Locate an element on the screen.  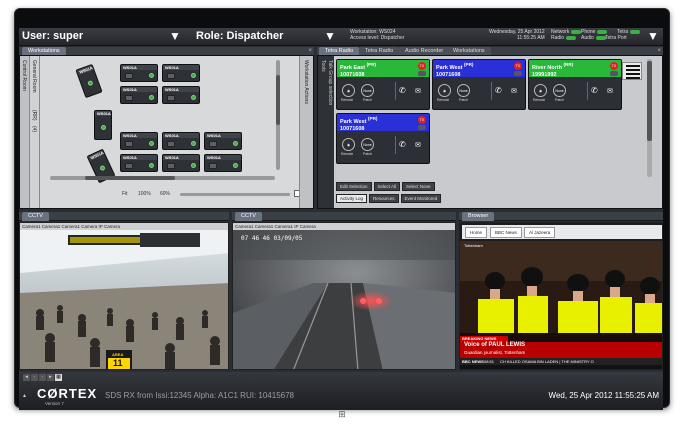
select-none-button: Select None is located at coordinates (418, 186).